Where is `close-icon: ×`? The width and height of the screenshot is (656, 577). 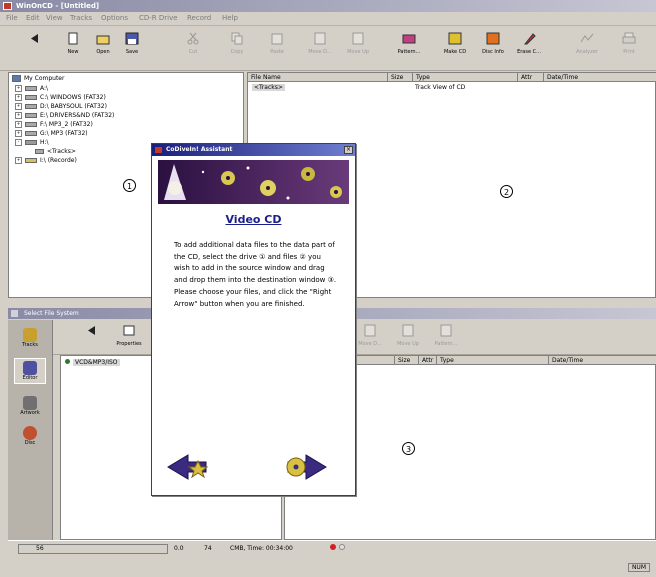
close-icon: × is located at coordinates (348, 150).